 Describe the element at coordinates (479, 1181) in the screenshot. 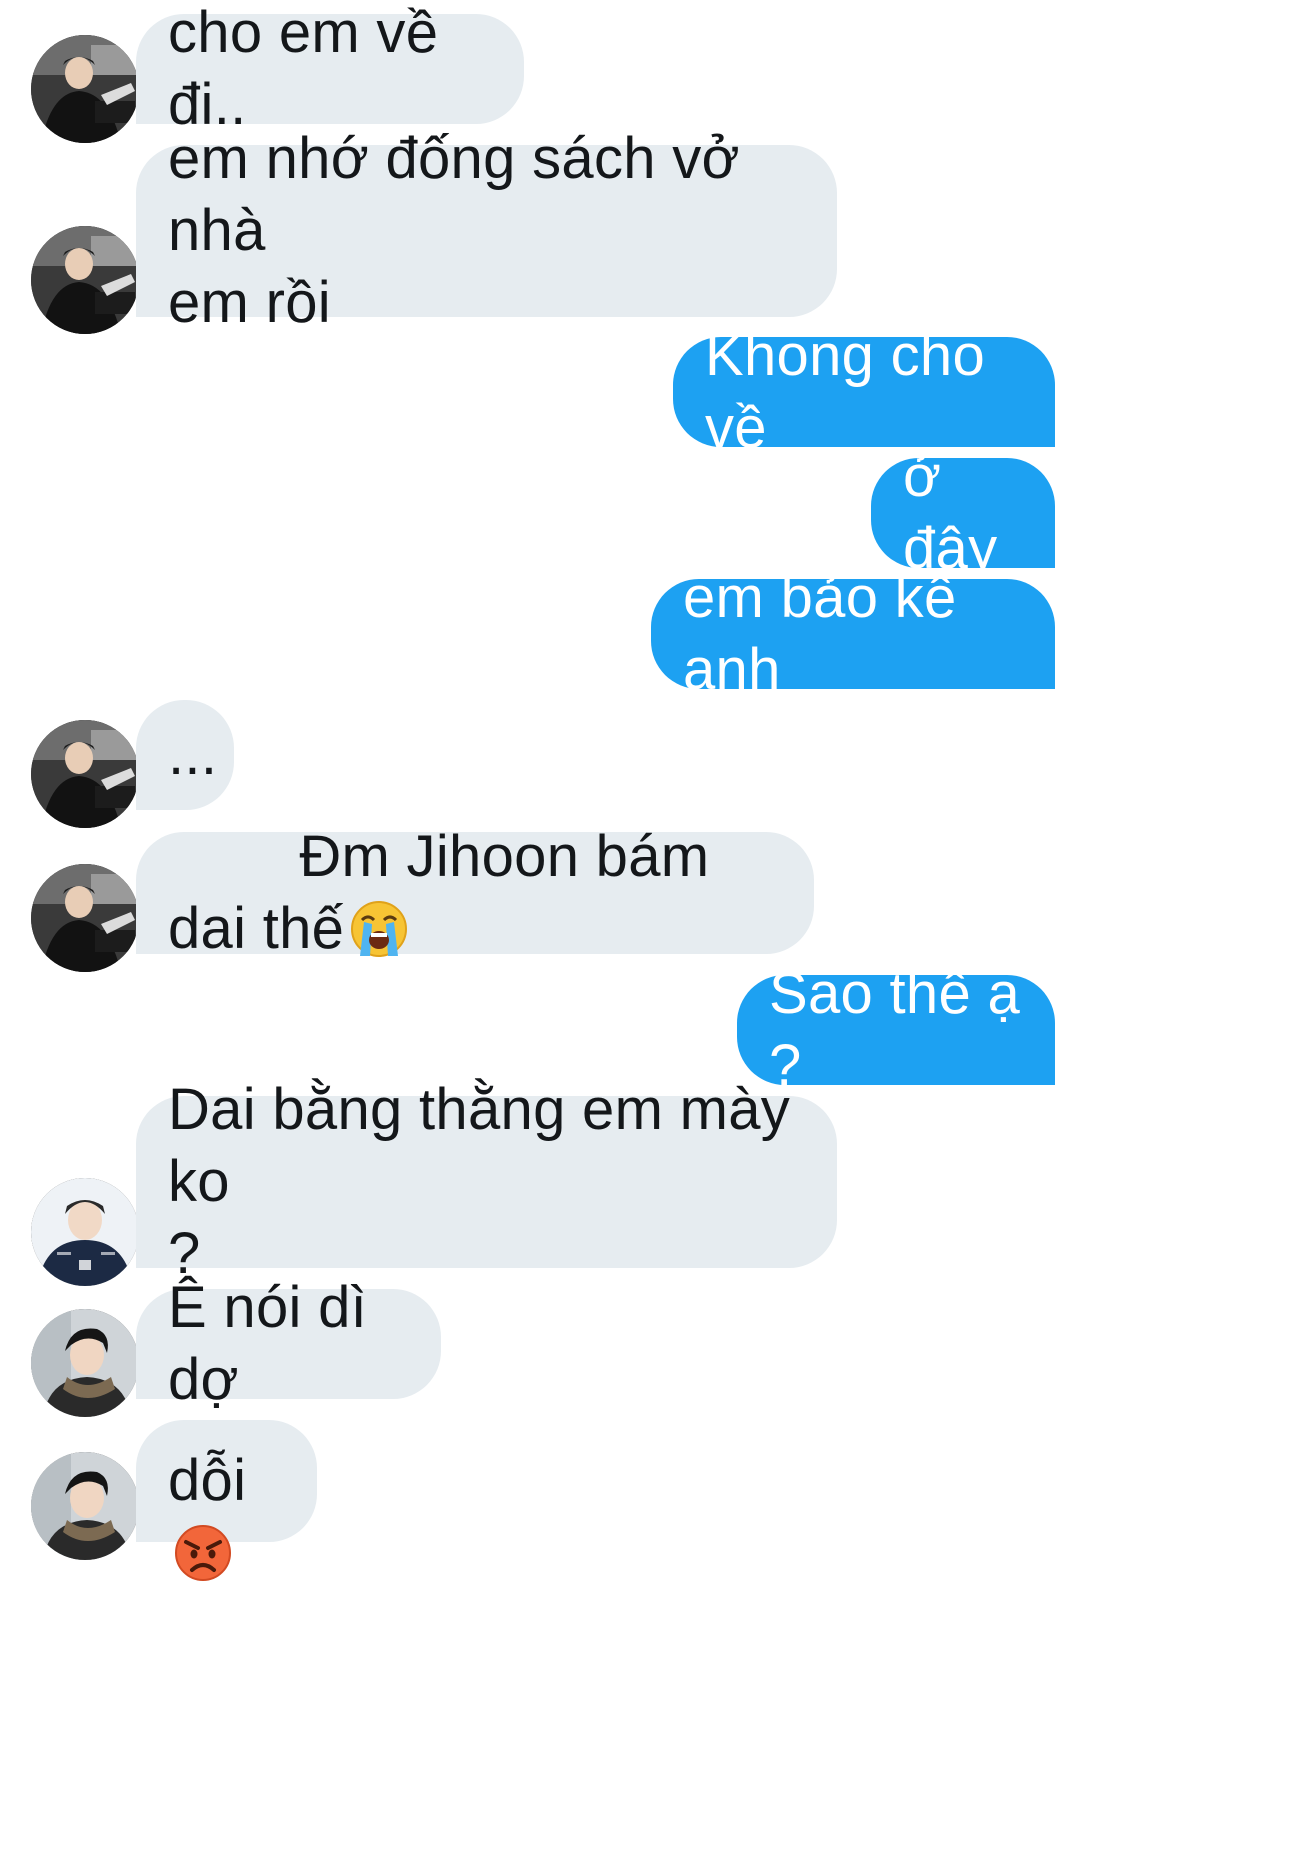

I see `message-text: Dai bằng thằng em mày ko ?` at that location.